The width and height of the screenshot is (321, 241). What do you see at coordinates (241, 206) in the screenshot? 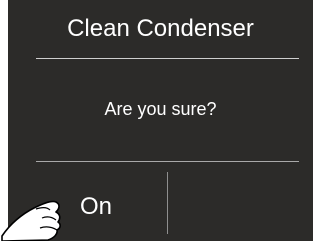
I see `cancel-button` at bounding box center [241, 206].